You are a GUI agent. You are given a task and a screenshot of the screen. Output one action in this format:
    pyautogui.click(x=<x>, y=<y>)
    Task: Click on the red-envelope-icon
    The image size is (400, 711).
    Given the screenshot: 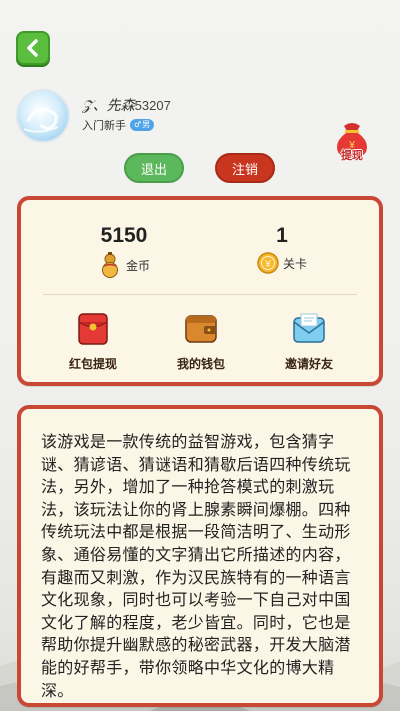 What is the action you would take?
    pyautogui.click(x=93, y=329)
    